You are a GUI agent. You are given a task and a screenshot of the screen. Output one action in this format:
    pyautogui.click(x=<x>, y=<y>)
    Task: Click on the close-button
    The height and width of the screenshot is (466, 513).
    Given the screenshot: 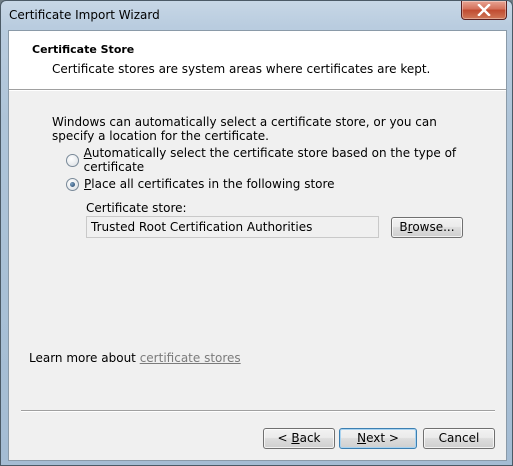 What is the action you would take?
    pyautogui.click(x=484, y=10)
    